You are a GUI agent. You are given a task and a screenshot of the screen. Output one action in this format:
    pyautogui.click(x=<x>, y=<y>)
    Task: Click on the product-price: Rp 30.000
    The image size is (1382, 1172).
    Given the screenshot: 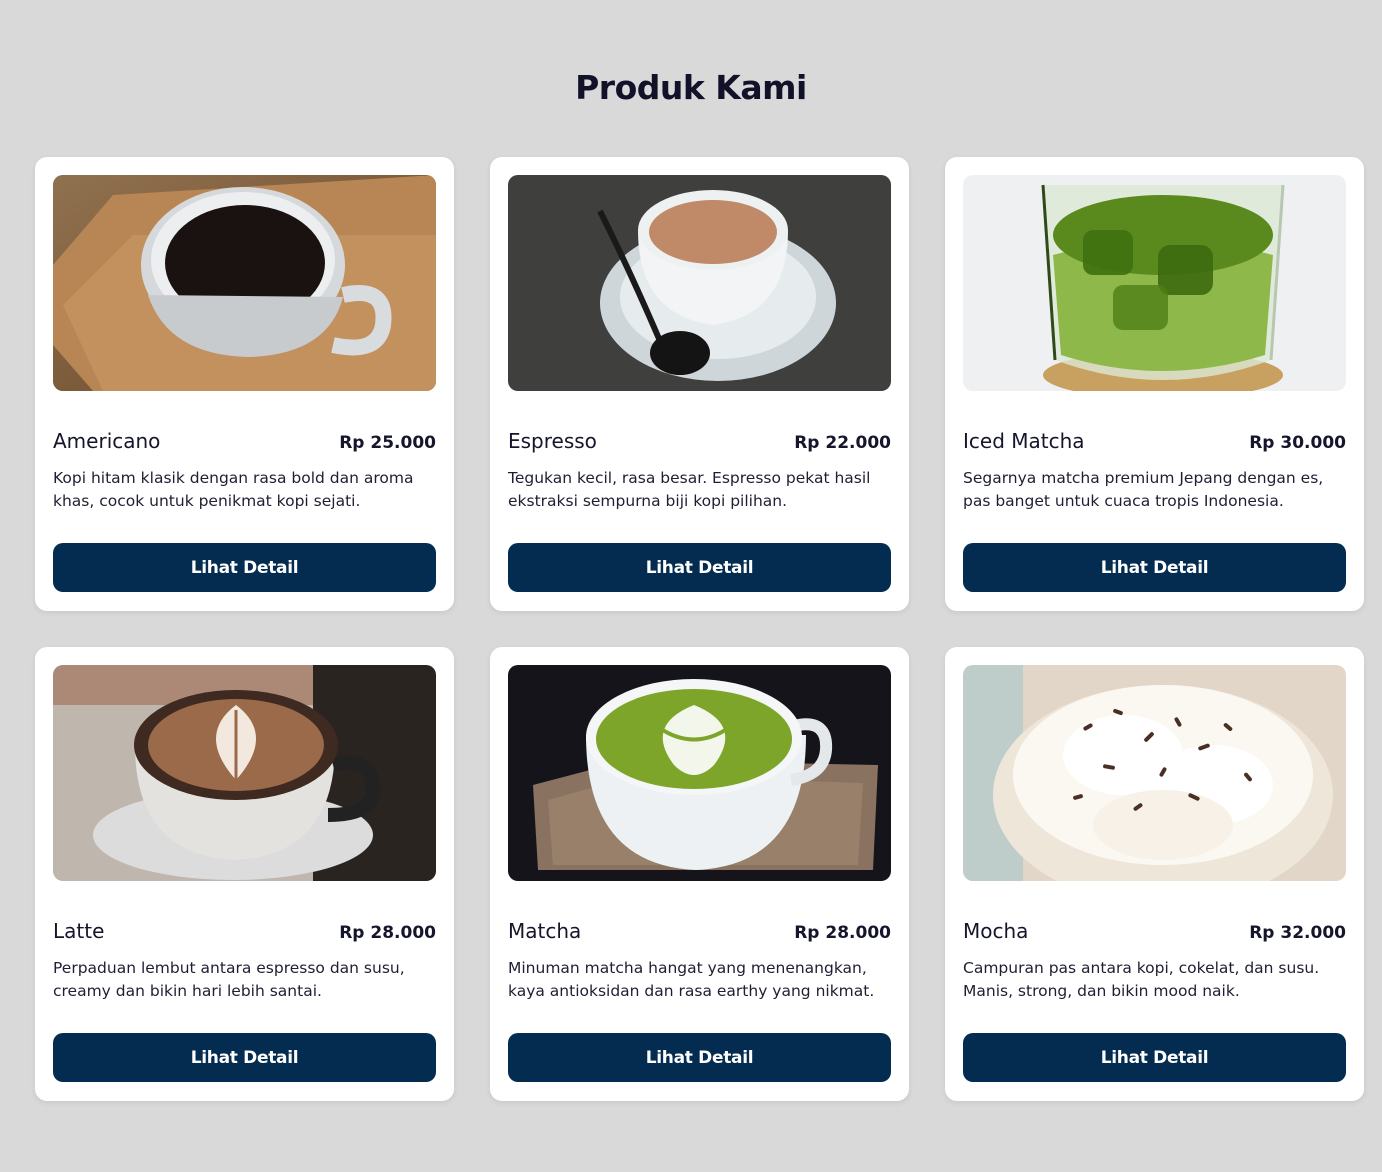 What is the action you would take?
    pyautogui.click(x=1297, y=443)
    